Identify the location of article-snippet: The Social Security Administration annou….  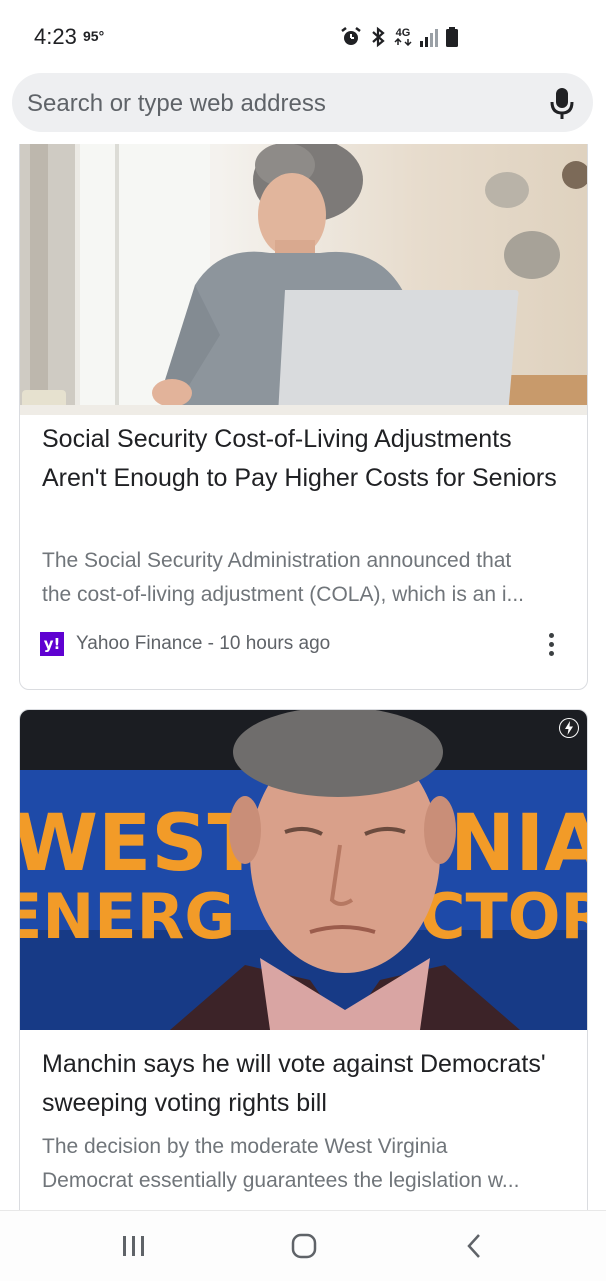
(304, 578).